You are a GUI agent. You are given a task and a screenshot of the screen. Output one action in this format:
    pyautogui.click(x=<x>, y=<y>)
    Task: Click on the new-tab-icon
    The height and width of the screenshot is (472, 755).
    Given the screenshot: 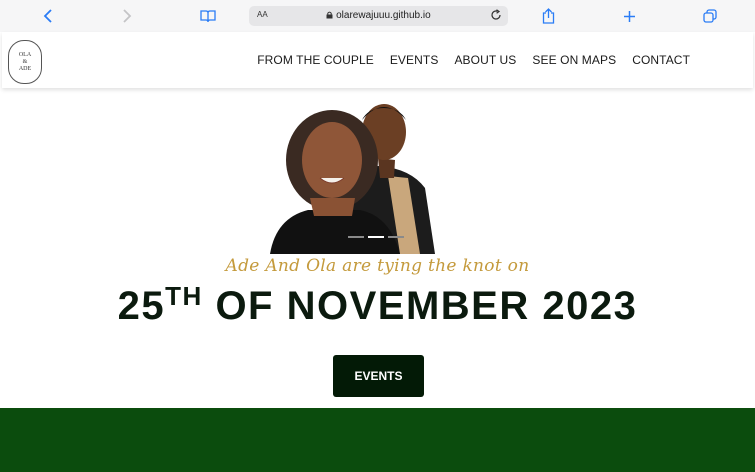 What is the action you would take?
    pyautogui.click(x=629, y=16)
    